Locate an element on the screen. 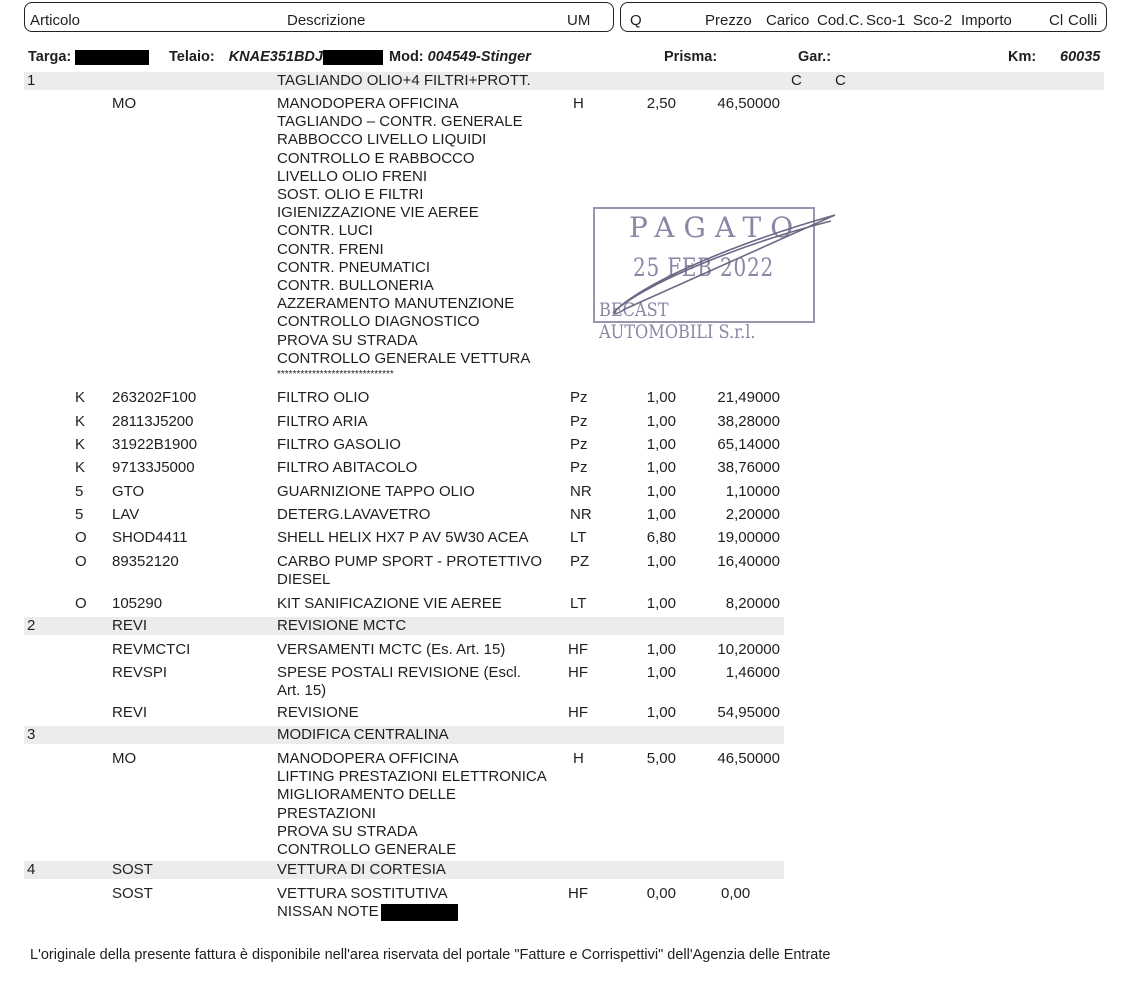  redaction-telaio is located at coordinates (352, 57).